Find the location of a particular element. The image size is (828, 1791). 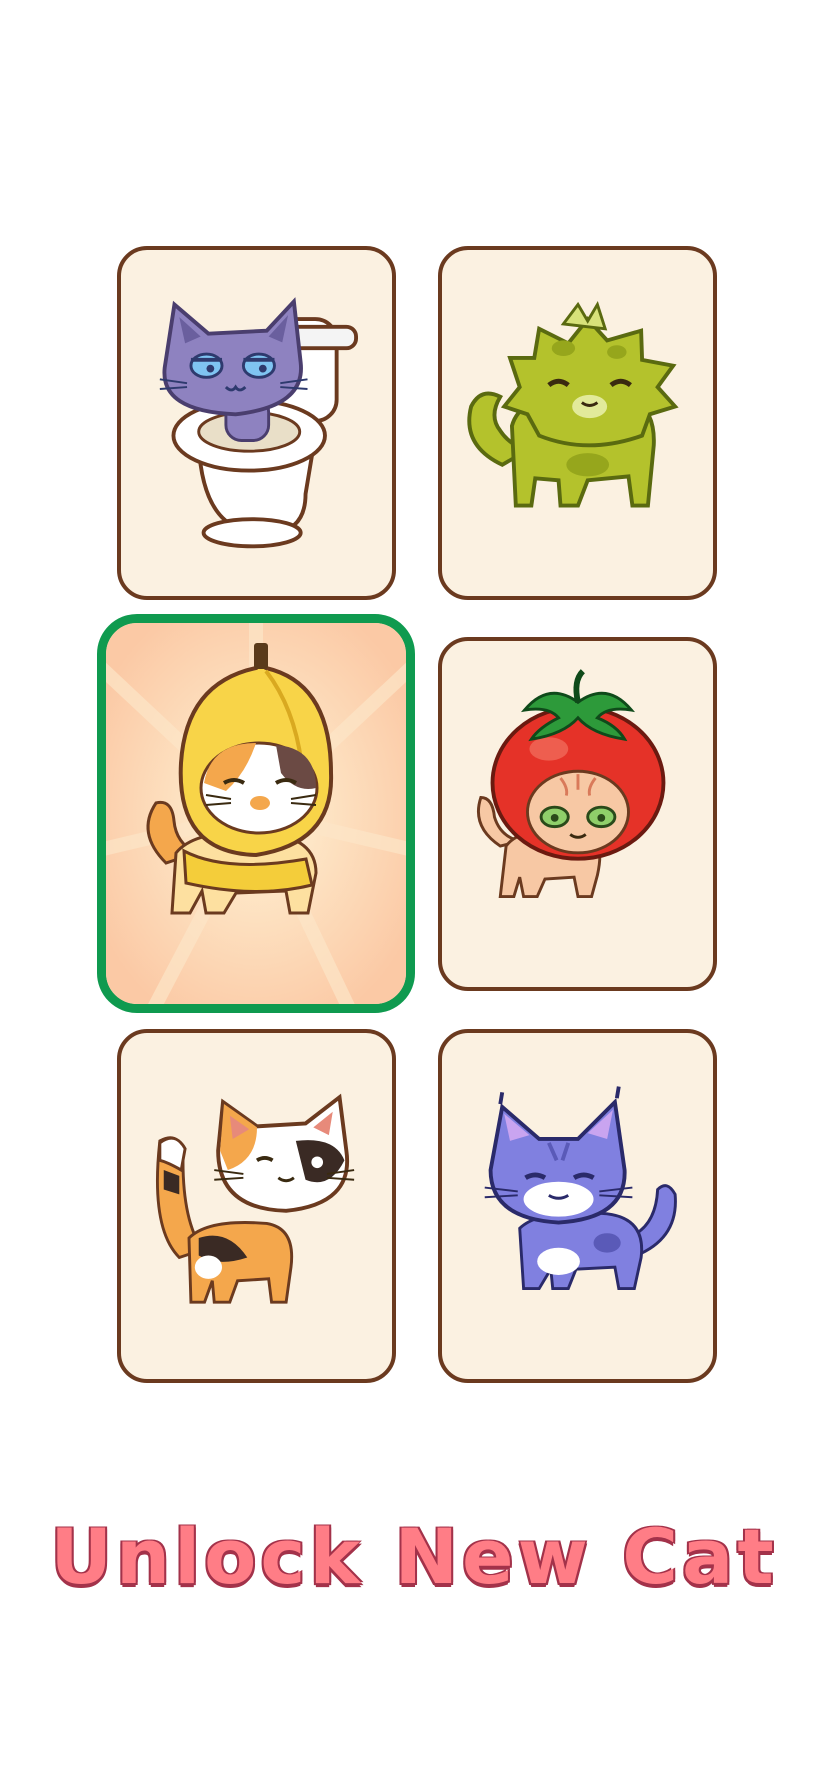

skibidi-toilet-cat-icon is located at coordinates (259, 423).